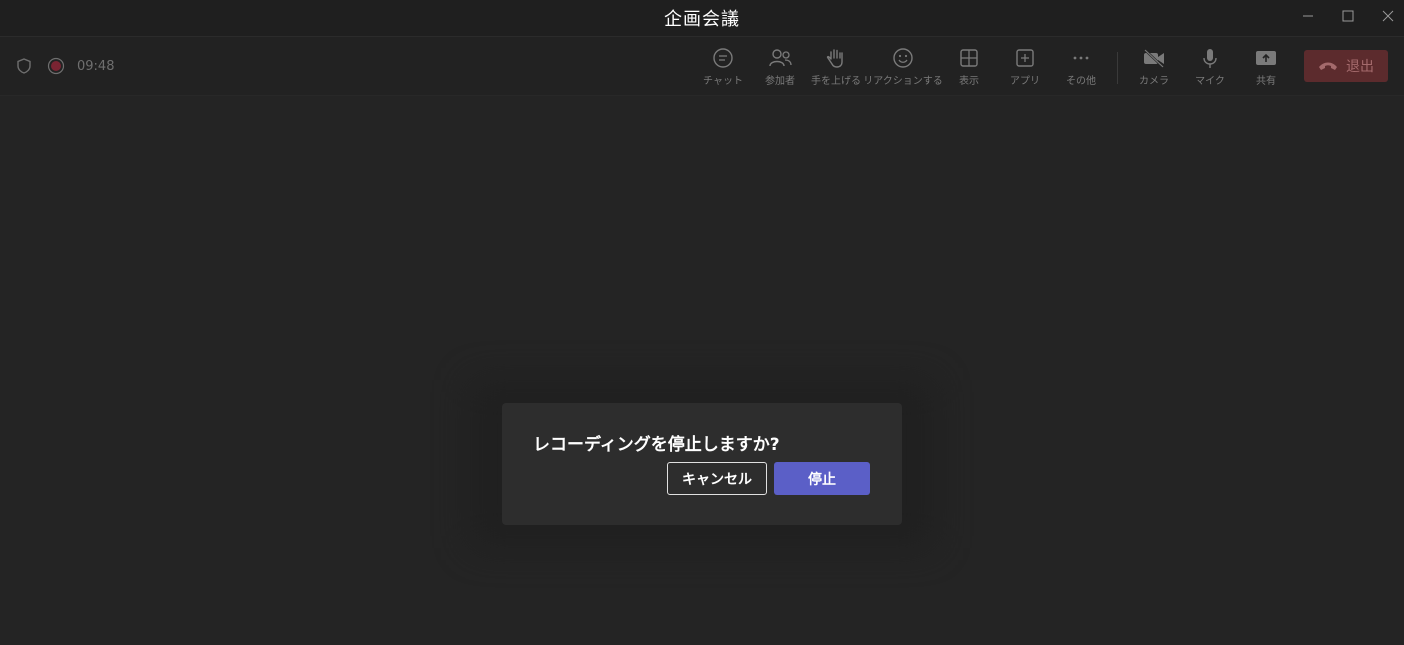 This screenshot has height=645, width=1404. Describe the element at coordinates (1210, 58) in the screenshot. I see `mic-icon` at that location.